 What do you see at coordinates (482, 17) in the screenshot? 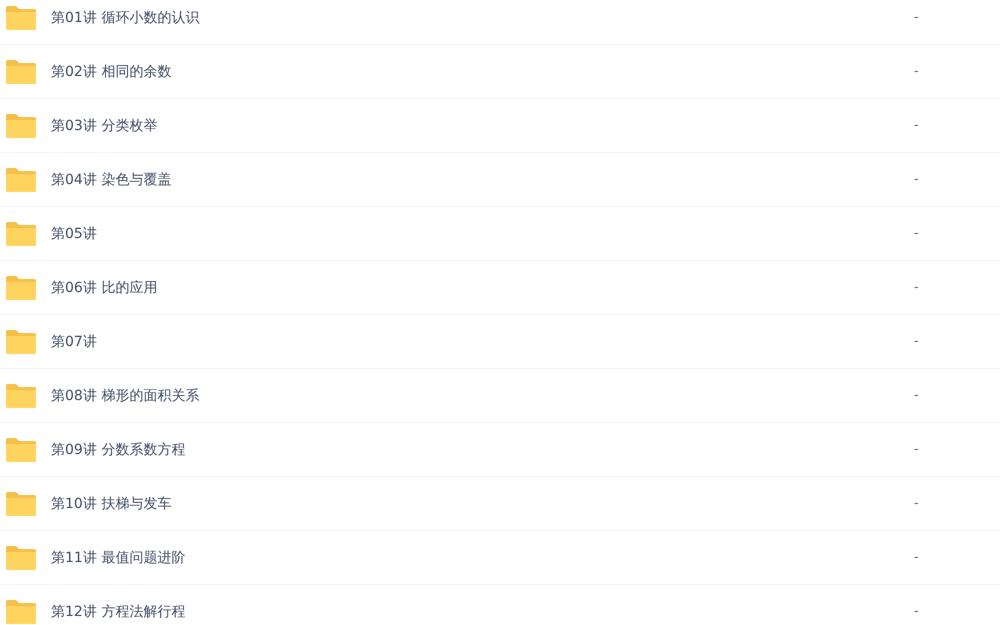
I see `folder-name: 第01讲 循环小数的认识` at bounding box center [482, 17].